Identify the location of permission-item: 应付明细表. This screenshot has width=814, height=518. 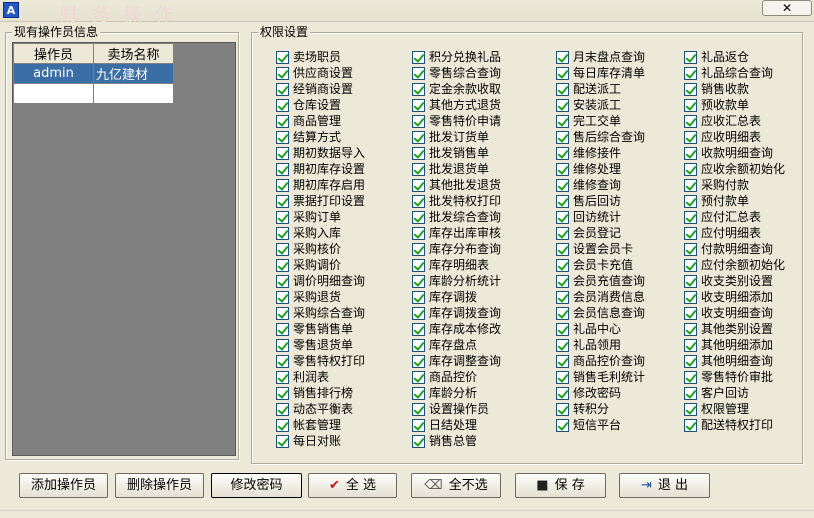
(734, 233).